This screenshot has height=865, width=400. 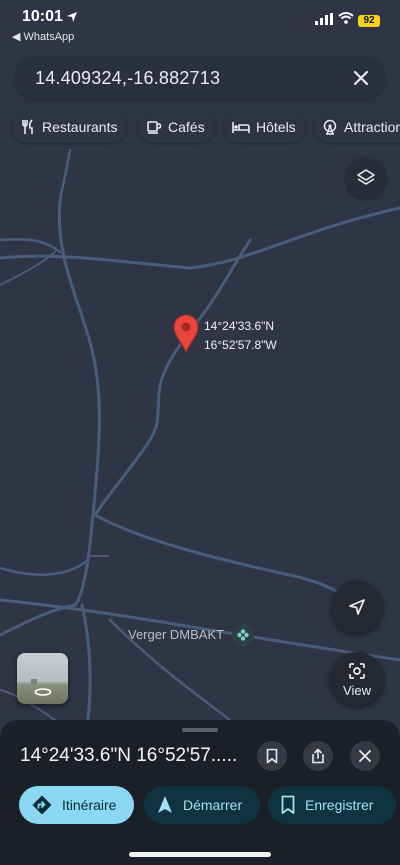 I want to click on directions-icon, so click(x=42, y=805).